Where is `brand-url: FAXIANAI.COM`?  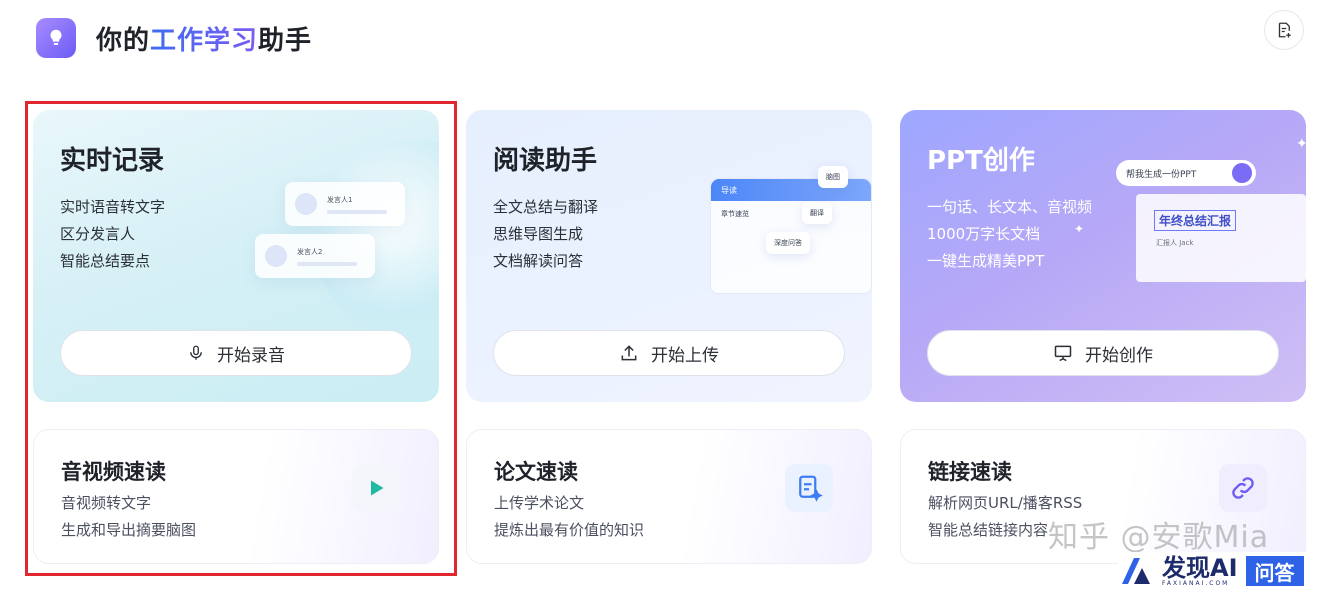
brand-url: FAXIANAI.COM is located at coordinates (1196, 583).